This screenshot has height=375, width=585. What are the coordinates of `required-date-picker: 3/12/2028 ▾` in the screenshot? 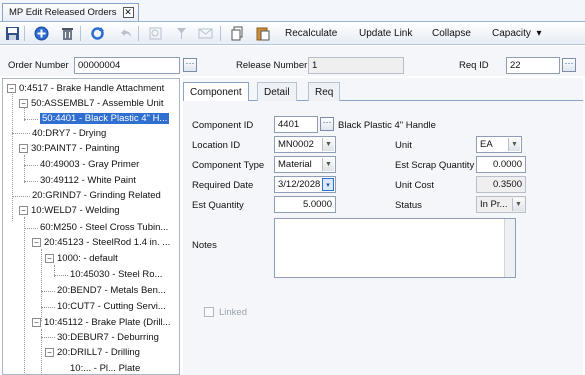 It's located at (305, 184).